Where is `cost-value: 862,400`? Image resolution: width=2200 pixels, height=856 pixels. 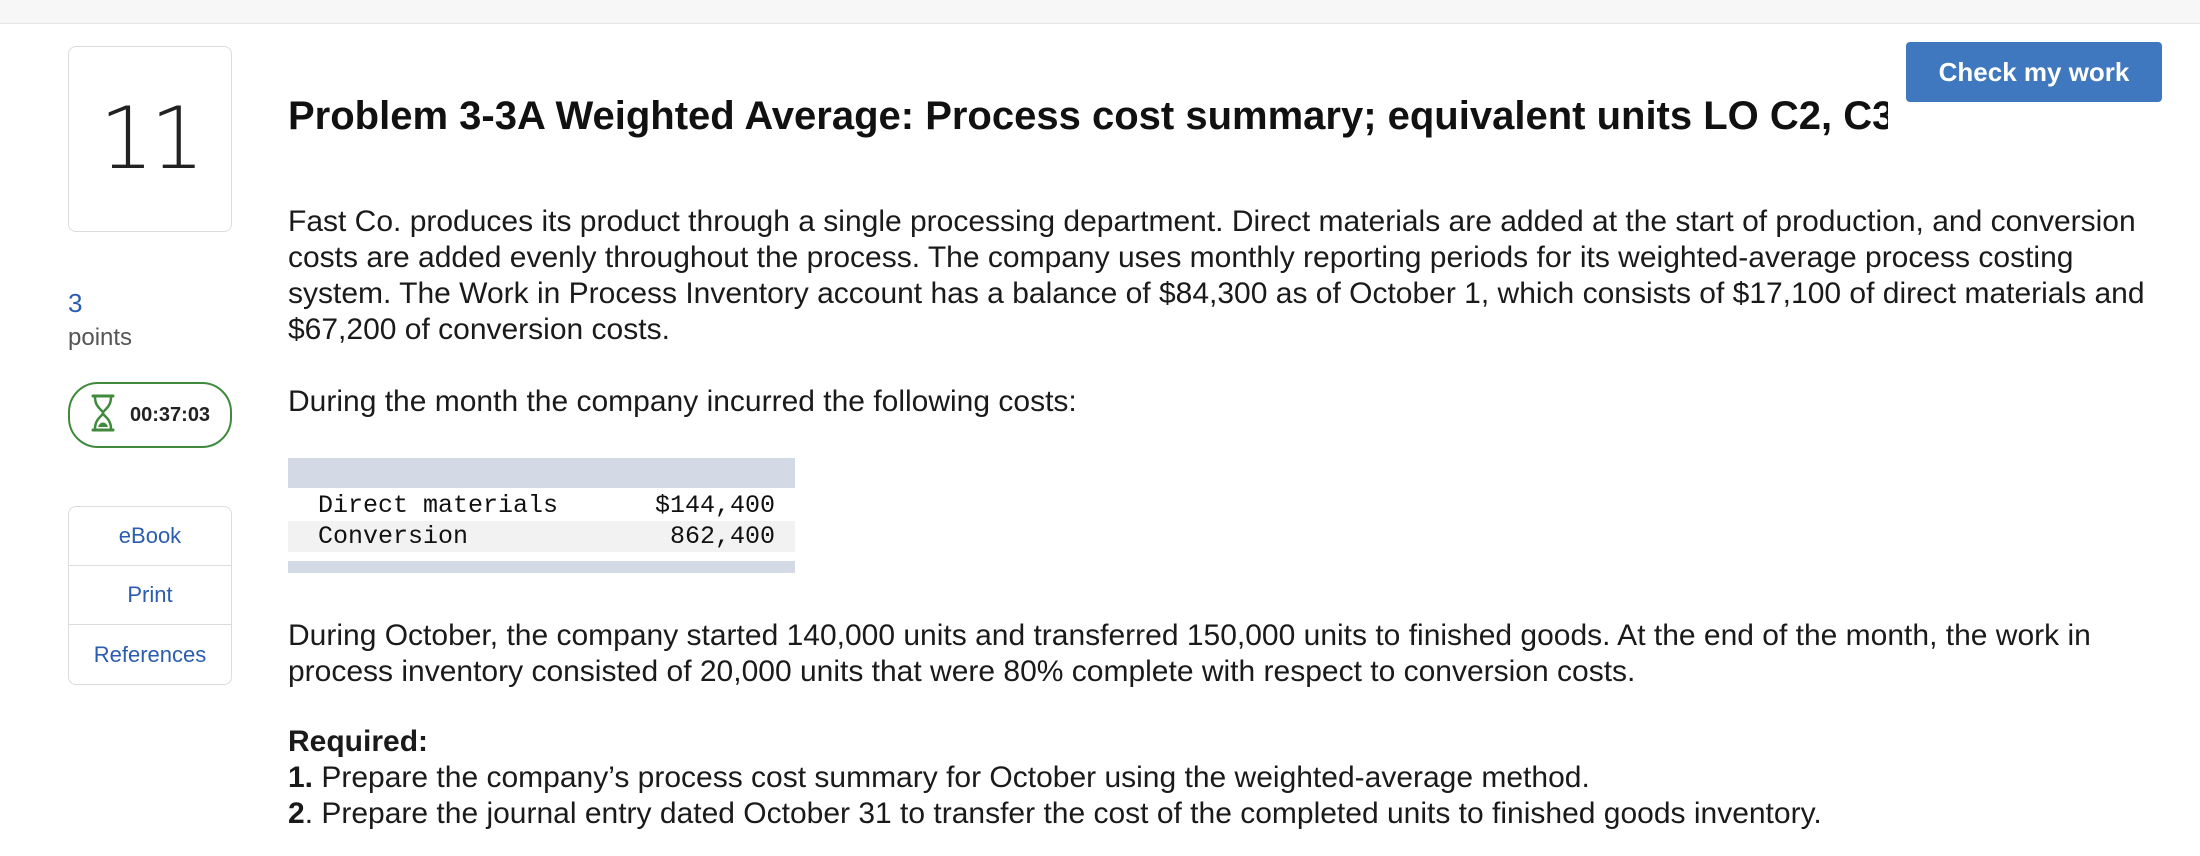
cost-value: 862,400 is located at coordinates (722, 536).